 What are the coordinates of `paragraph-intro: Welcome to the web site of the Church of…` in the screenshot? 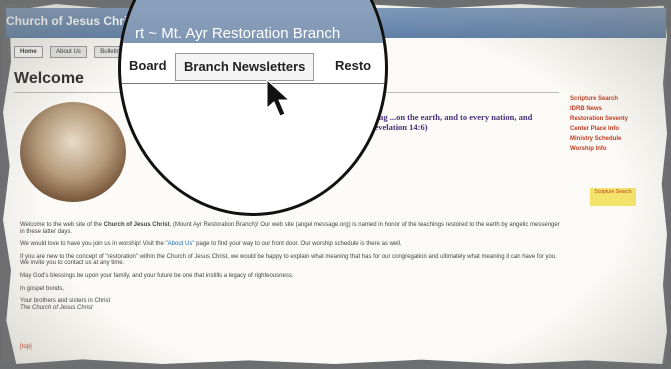 It's located at (292, 228).